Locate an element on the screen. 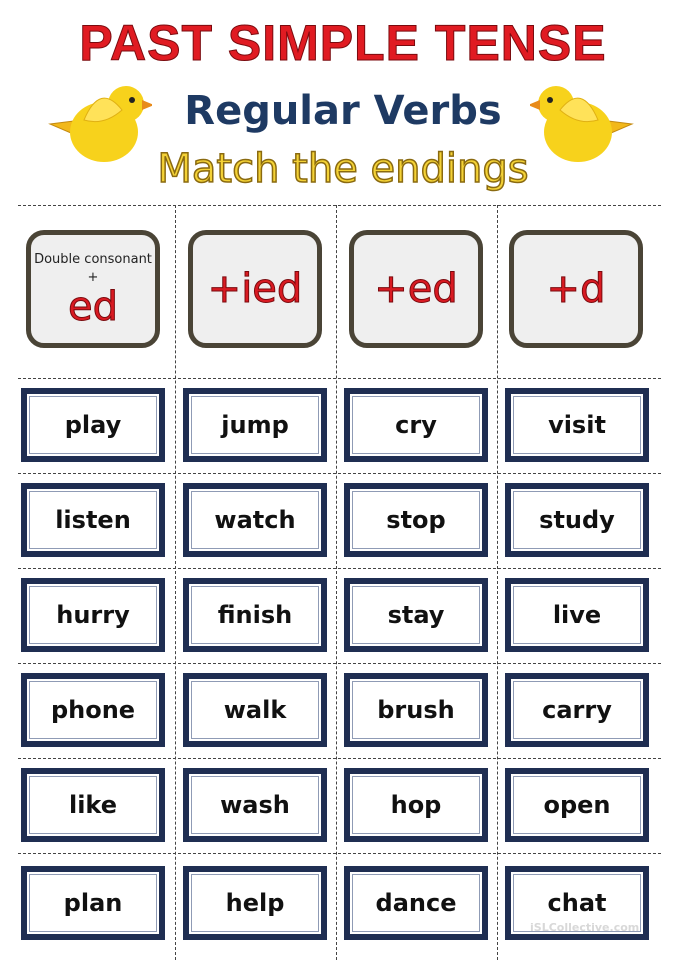  verb-card: watch is located at coordinates (255, 520).